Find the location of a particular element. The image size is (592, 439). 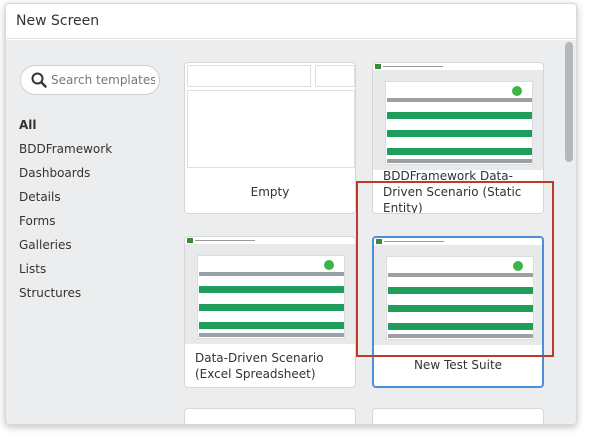

search-box is located at coordinates (90, 80).